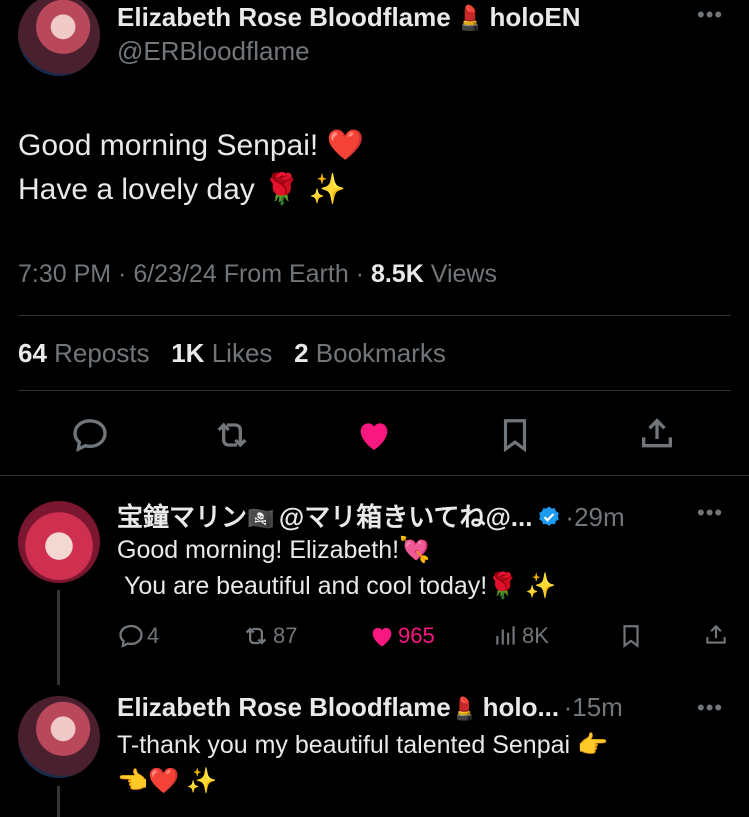 This screenshot has width=749, height=817. What do you see at coordinates (59, 38) in the screenshot?
I see `author-avatar` at bounding box center [59, 38].